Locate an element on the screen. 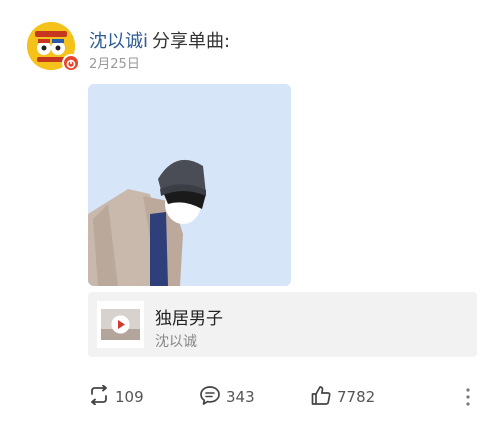 This screenshot has height=428, width=500. music-title: 独居男子 is located at coordinates (189, 319).